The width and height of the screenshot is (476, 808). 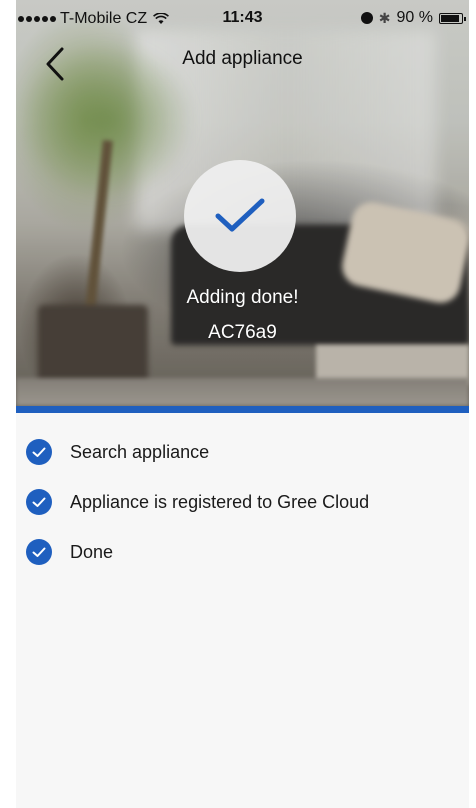 What do you see at coordinates (242, 332) in the screenshot?
I see `device-id: AC76a9` at bounding box center [242, 332].